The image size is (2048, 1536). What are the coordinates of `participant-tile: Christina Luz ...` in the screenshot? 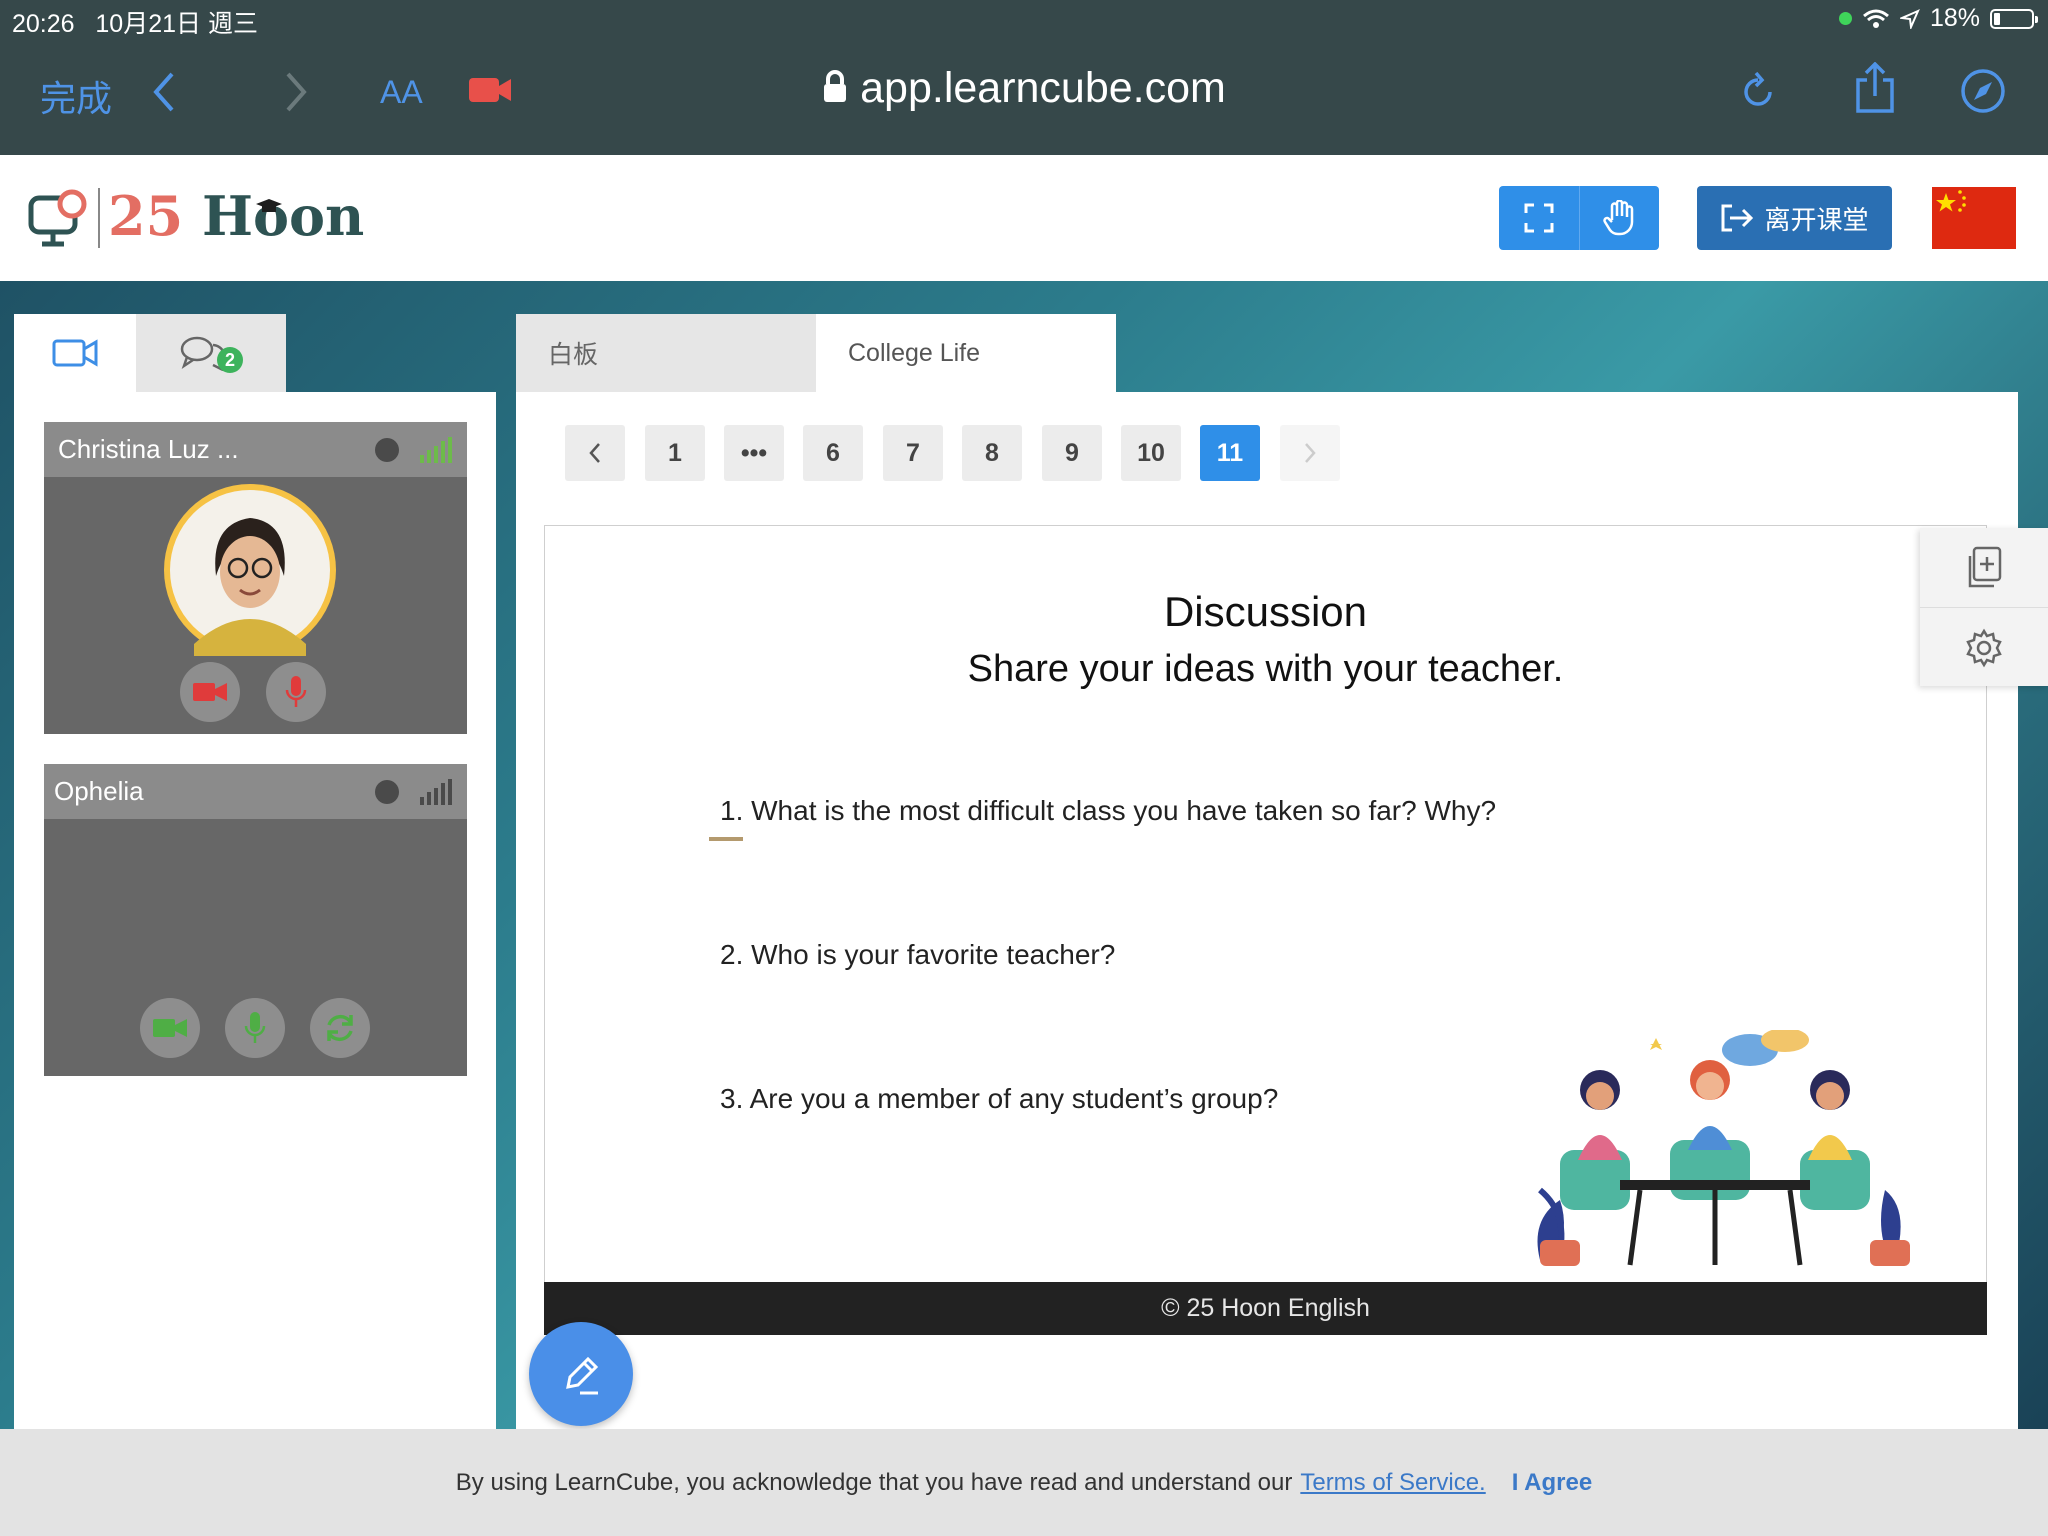 It's located at (255, 578).